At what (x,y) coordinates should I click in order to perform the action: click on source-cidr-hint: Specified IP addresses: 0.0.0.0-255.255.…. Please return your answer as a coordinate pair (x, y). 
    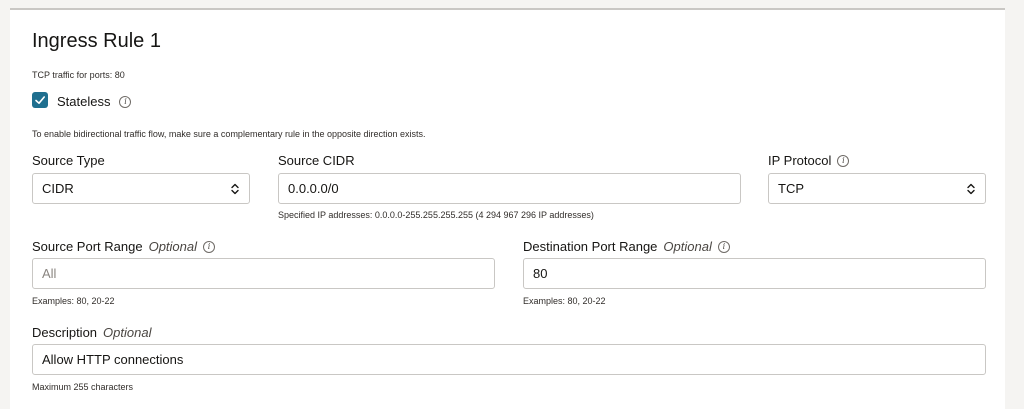
    Looking at the image, I should click on (436, 215).